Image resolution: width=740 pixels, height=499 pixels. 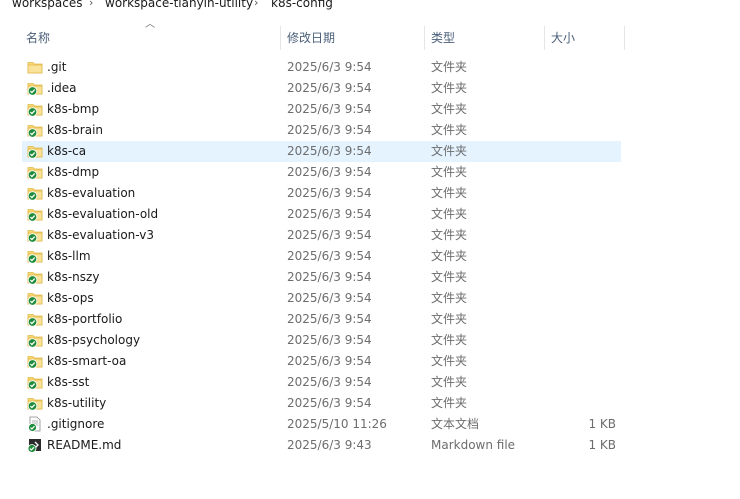 What do you see at coordinates (69, 256) in the screenshot?
I see `file-name: k8s-llm` at bounding box center [69, 256].